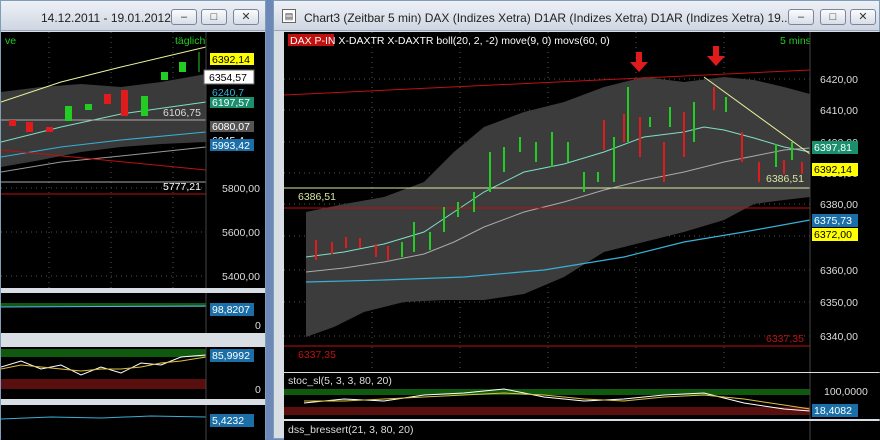 The image size is (880, 440). Describe the element at coordinates (833, 411) in the screenshot. I see `stoch-value: 18,4082` at that location.